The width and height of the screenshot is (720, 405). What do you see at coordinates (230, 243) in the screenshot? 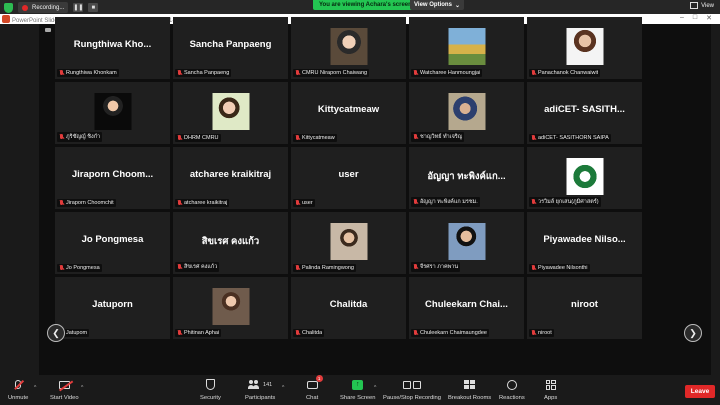
I see `participant-tile: สิขเรศ คงแก้ว สิขเรศ คงแก้ว` at bounding box center [230, 243].